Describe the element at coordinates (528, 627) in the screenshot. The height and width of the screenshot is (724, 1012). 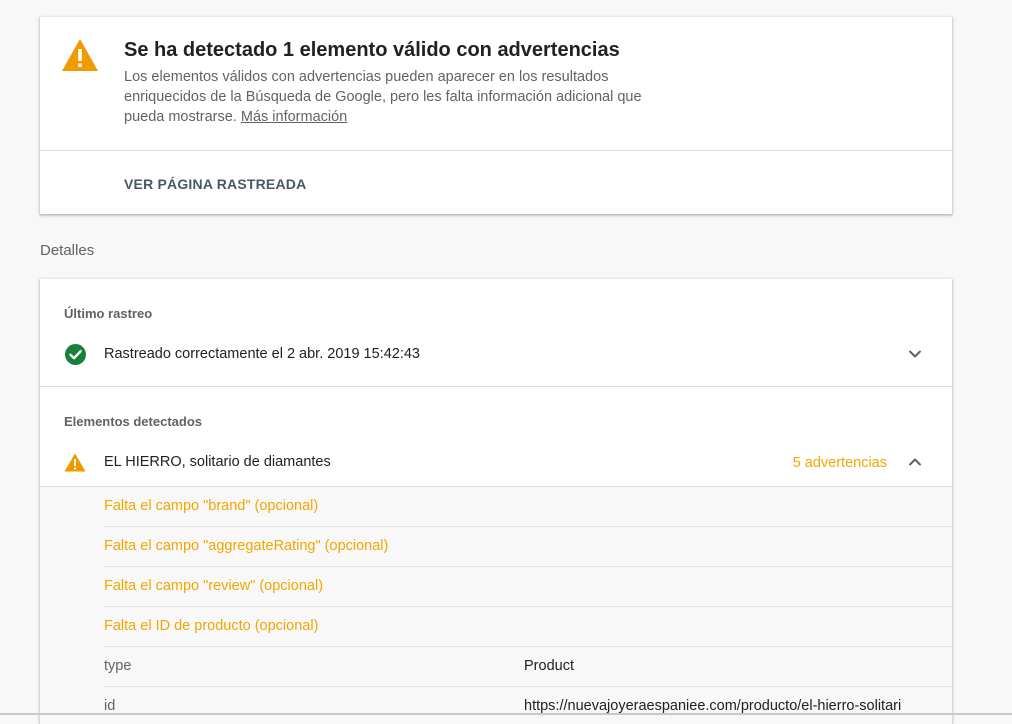
I see `warning-row: Falta el ID de producto (opcional)` at that location.